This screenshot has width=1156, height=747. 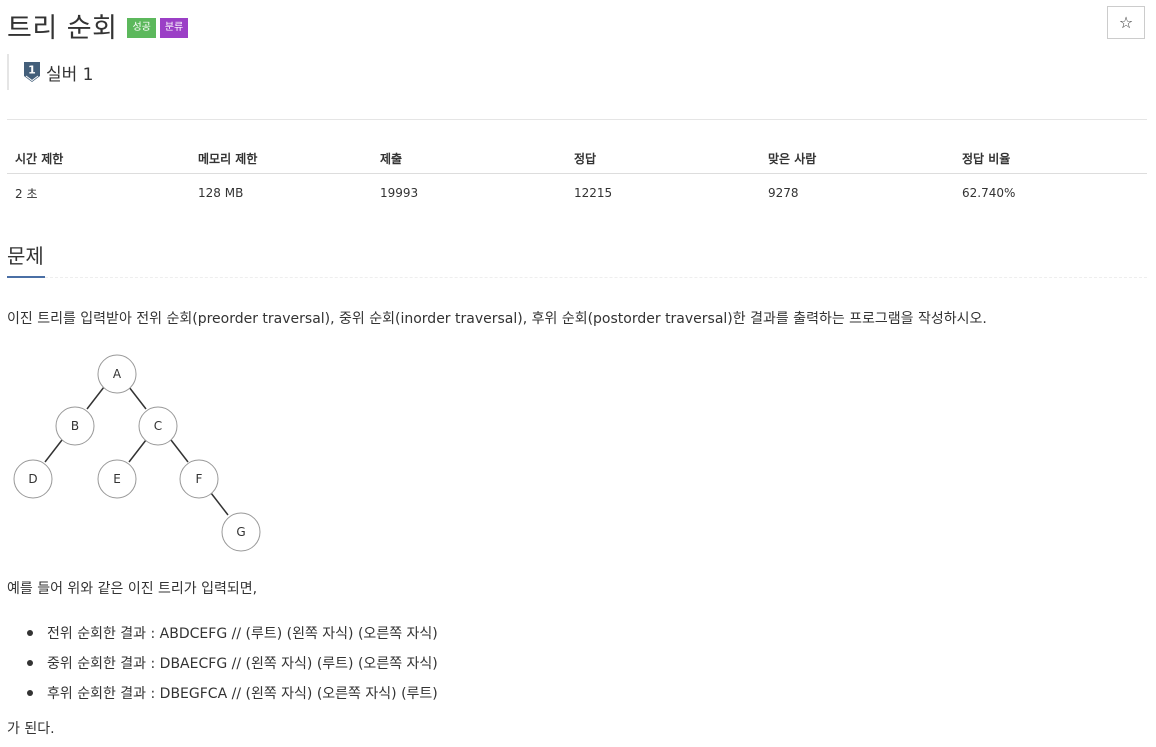 What do you see at coordinates (585, 158) in the screenshot?
I see `header-accepted: 정답` at bounding box center [585, 158].